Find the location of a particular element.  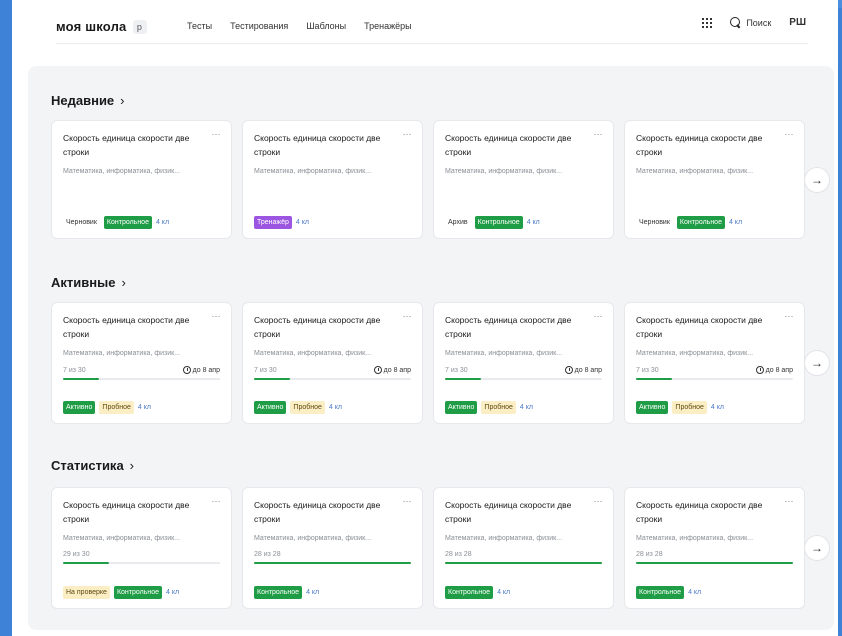

status-badge: Архив is located at coordinates (458, 222).